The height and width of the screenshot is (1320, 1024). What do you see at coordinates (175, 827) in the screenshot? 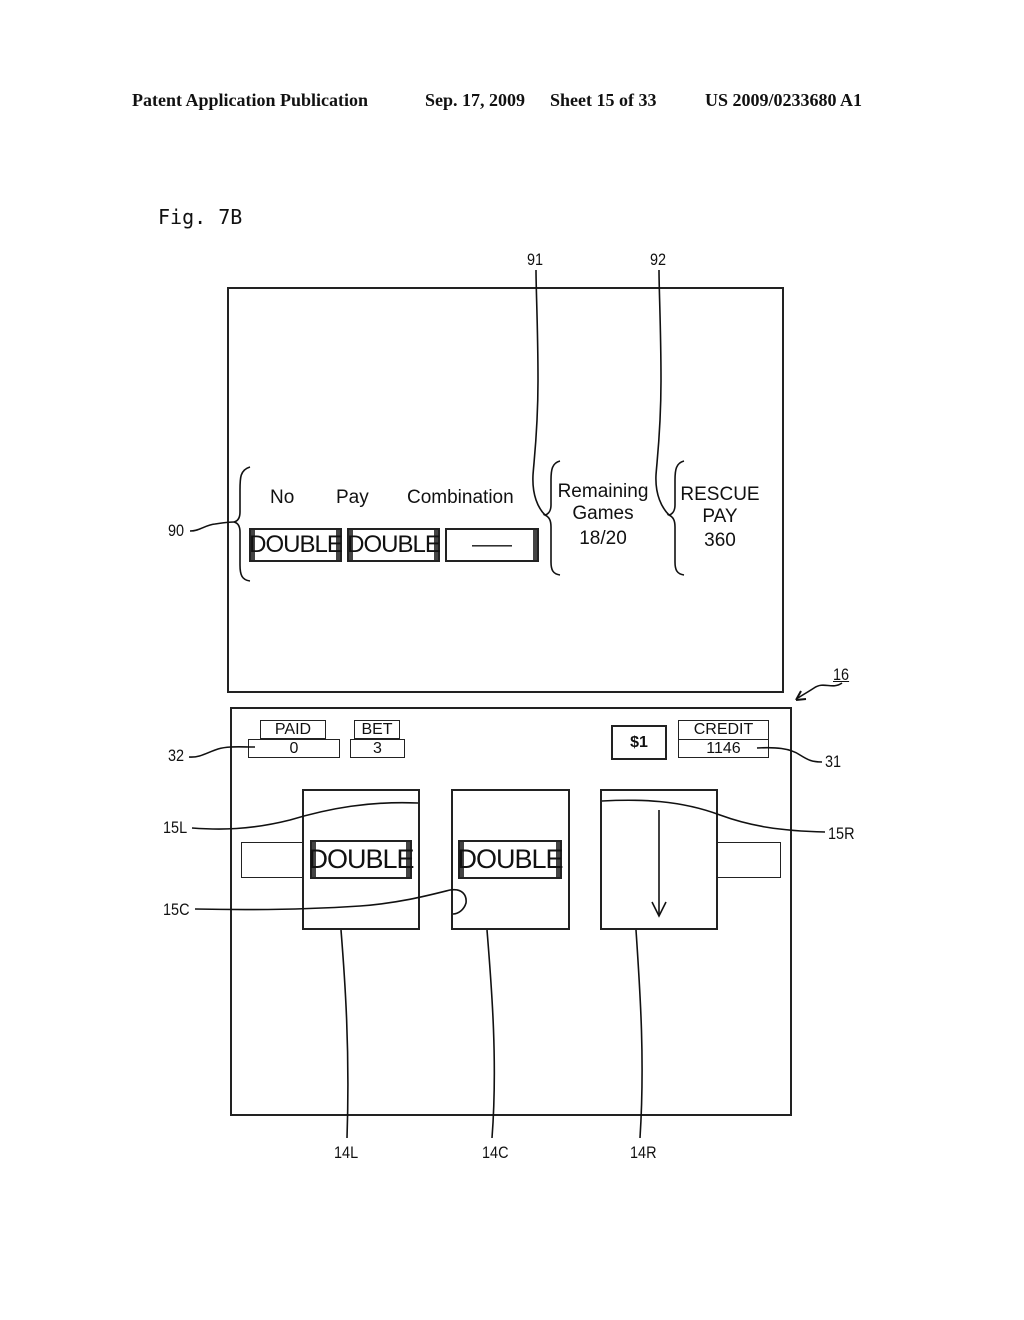
I see `ref-15L: 15L` at bounding box center [175, 827].